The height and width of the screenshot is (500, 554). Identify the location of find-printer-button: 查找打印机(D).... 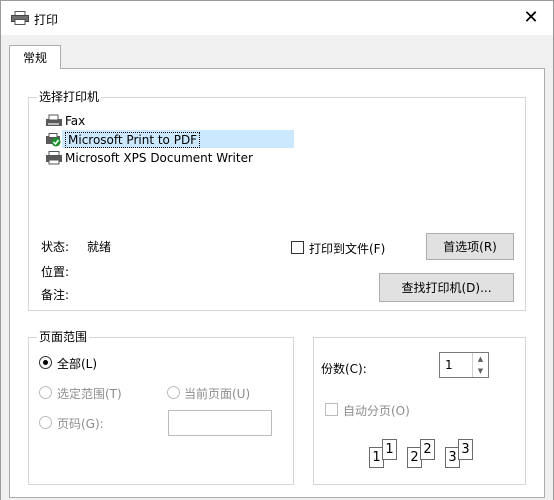
(446, 287).